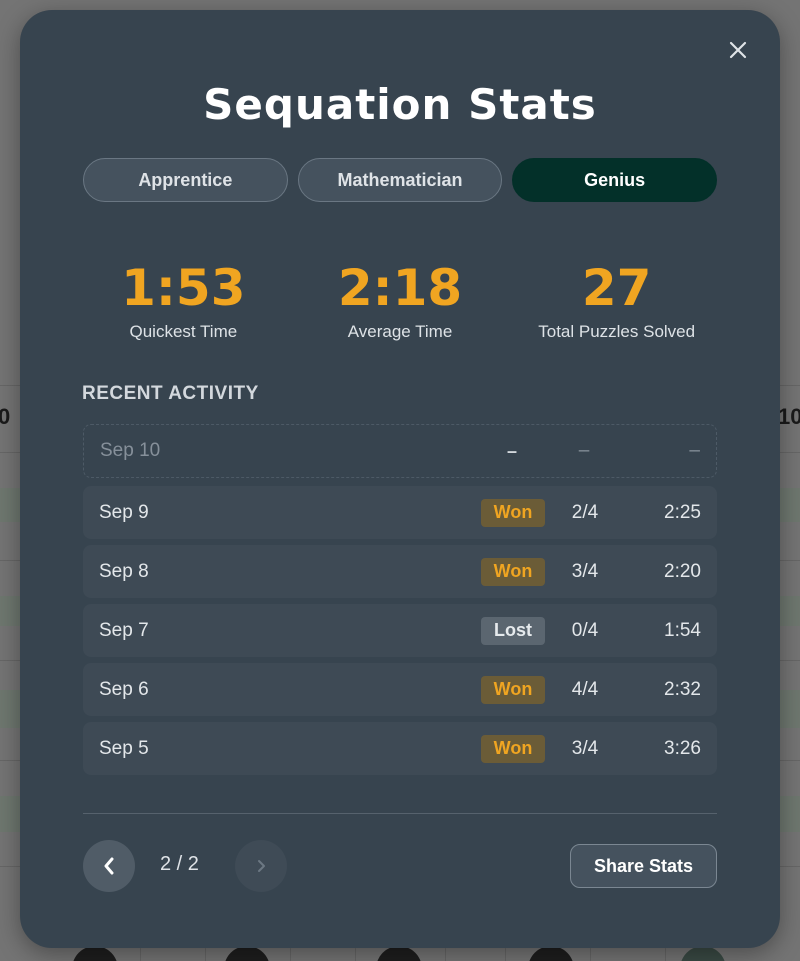 The image size is (800, 961). What do you see at coordinates (124, 630) in the screenshot?
I see `activity-date: Sep 7` at bounding box center [124, 630].